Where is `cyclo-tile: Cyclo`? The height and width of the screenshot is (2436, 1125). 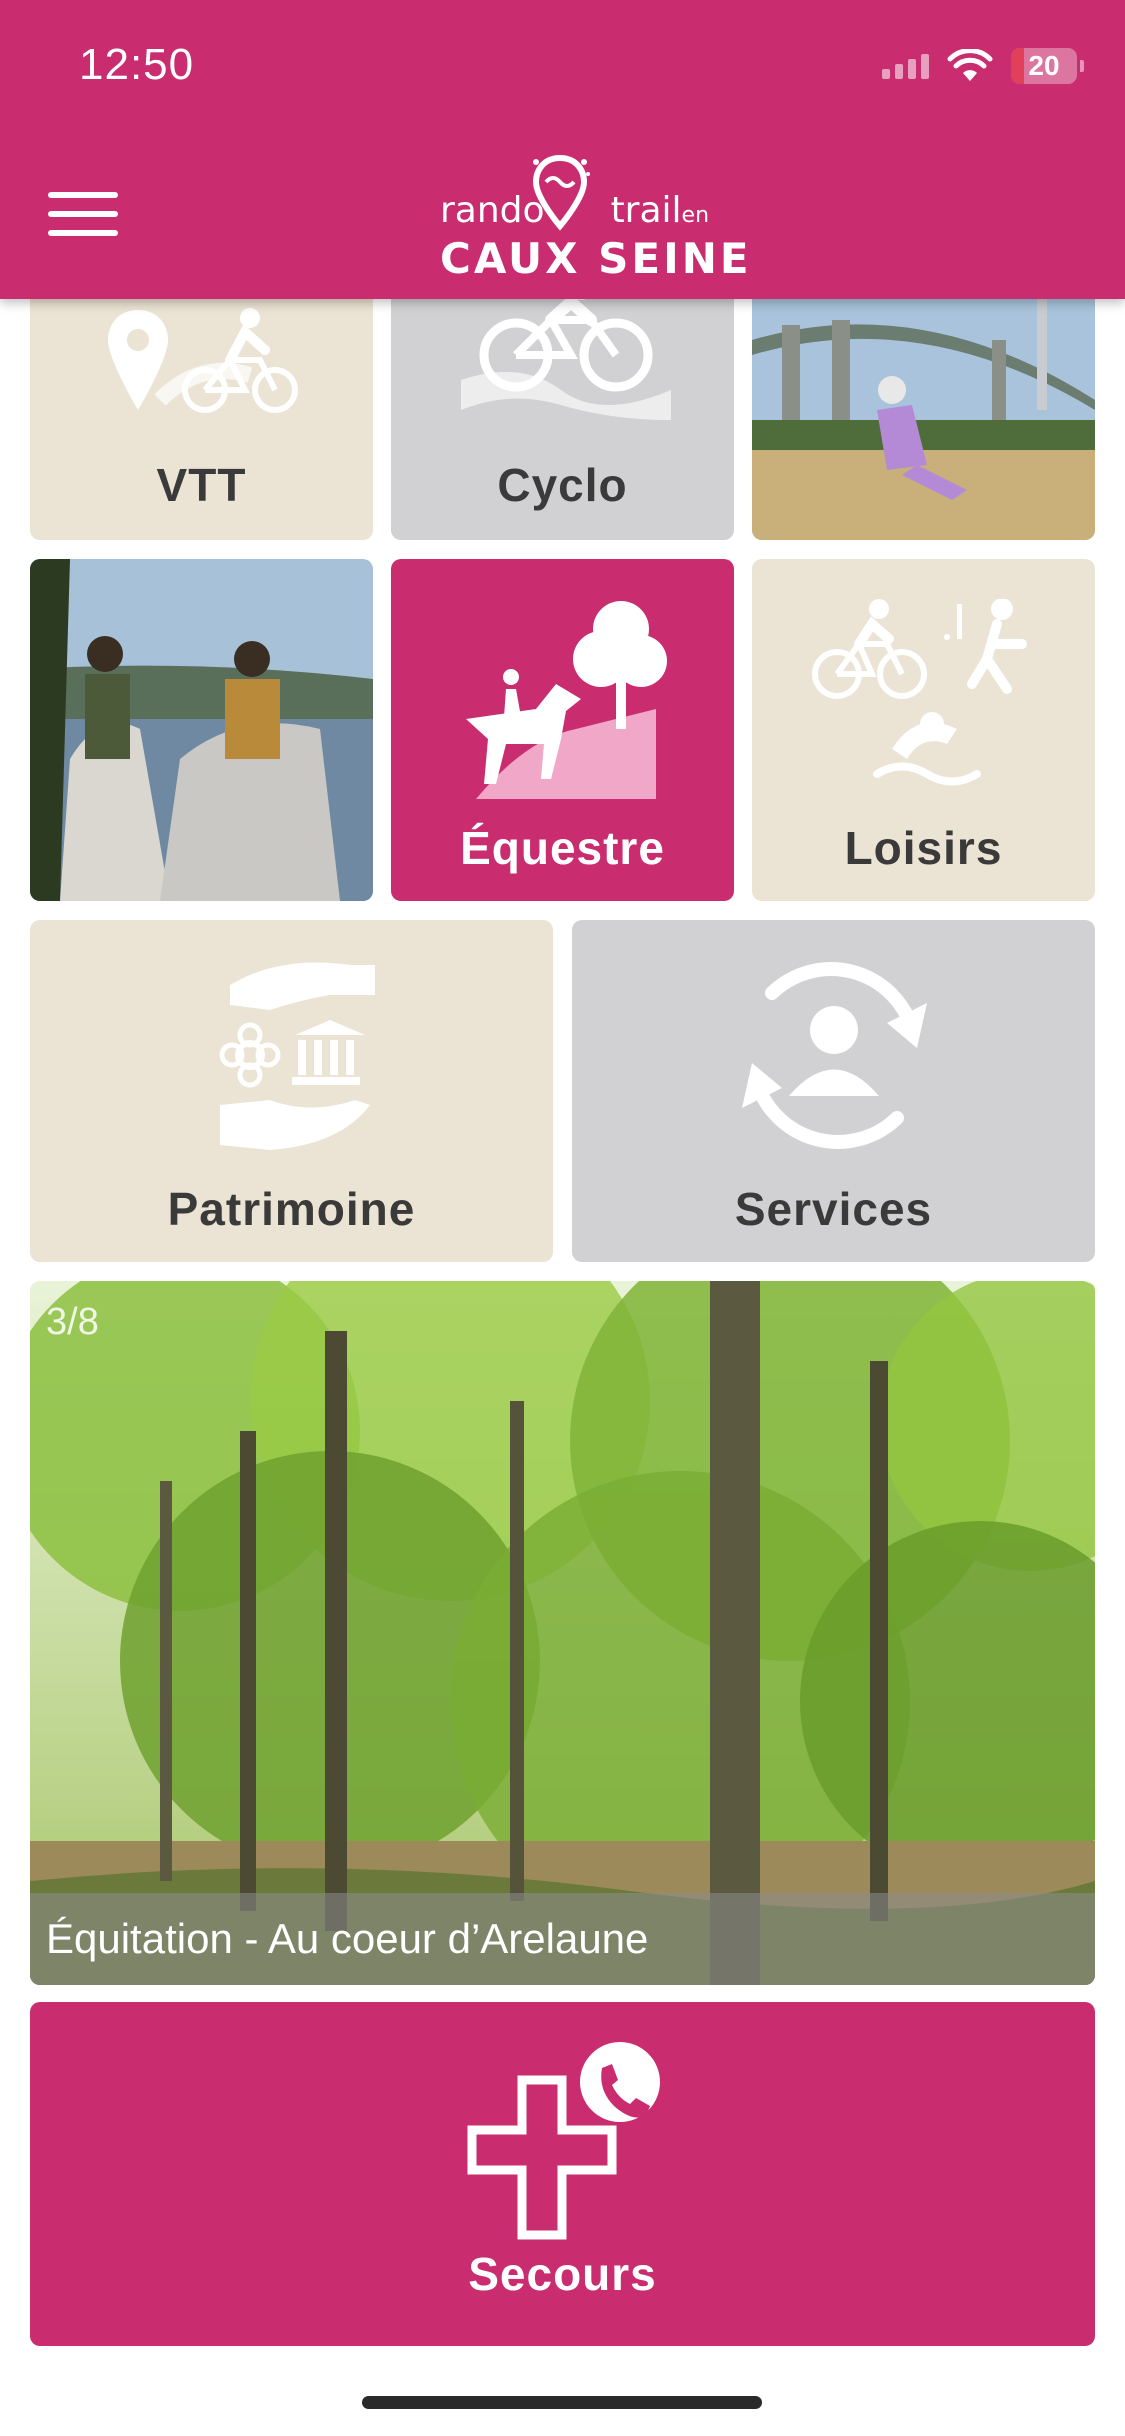
cyclo-tile: Cyclo is located at coordinates (562, 410).